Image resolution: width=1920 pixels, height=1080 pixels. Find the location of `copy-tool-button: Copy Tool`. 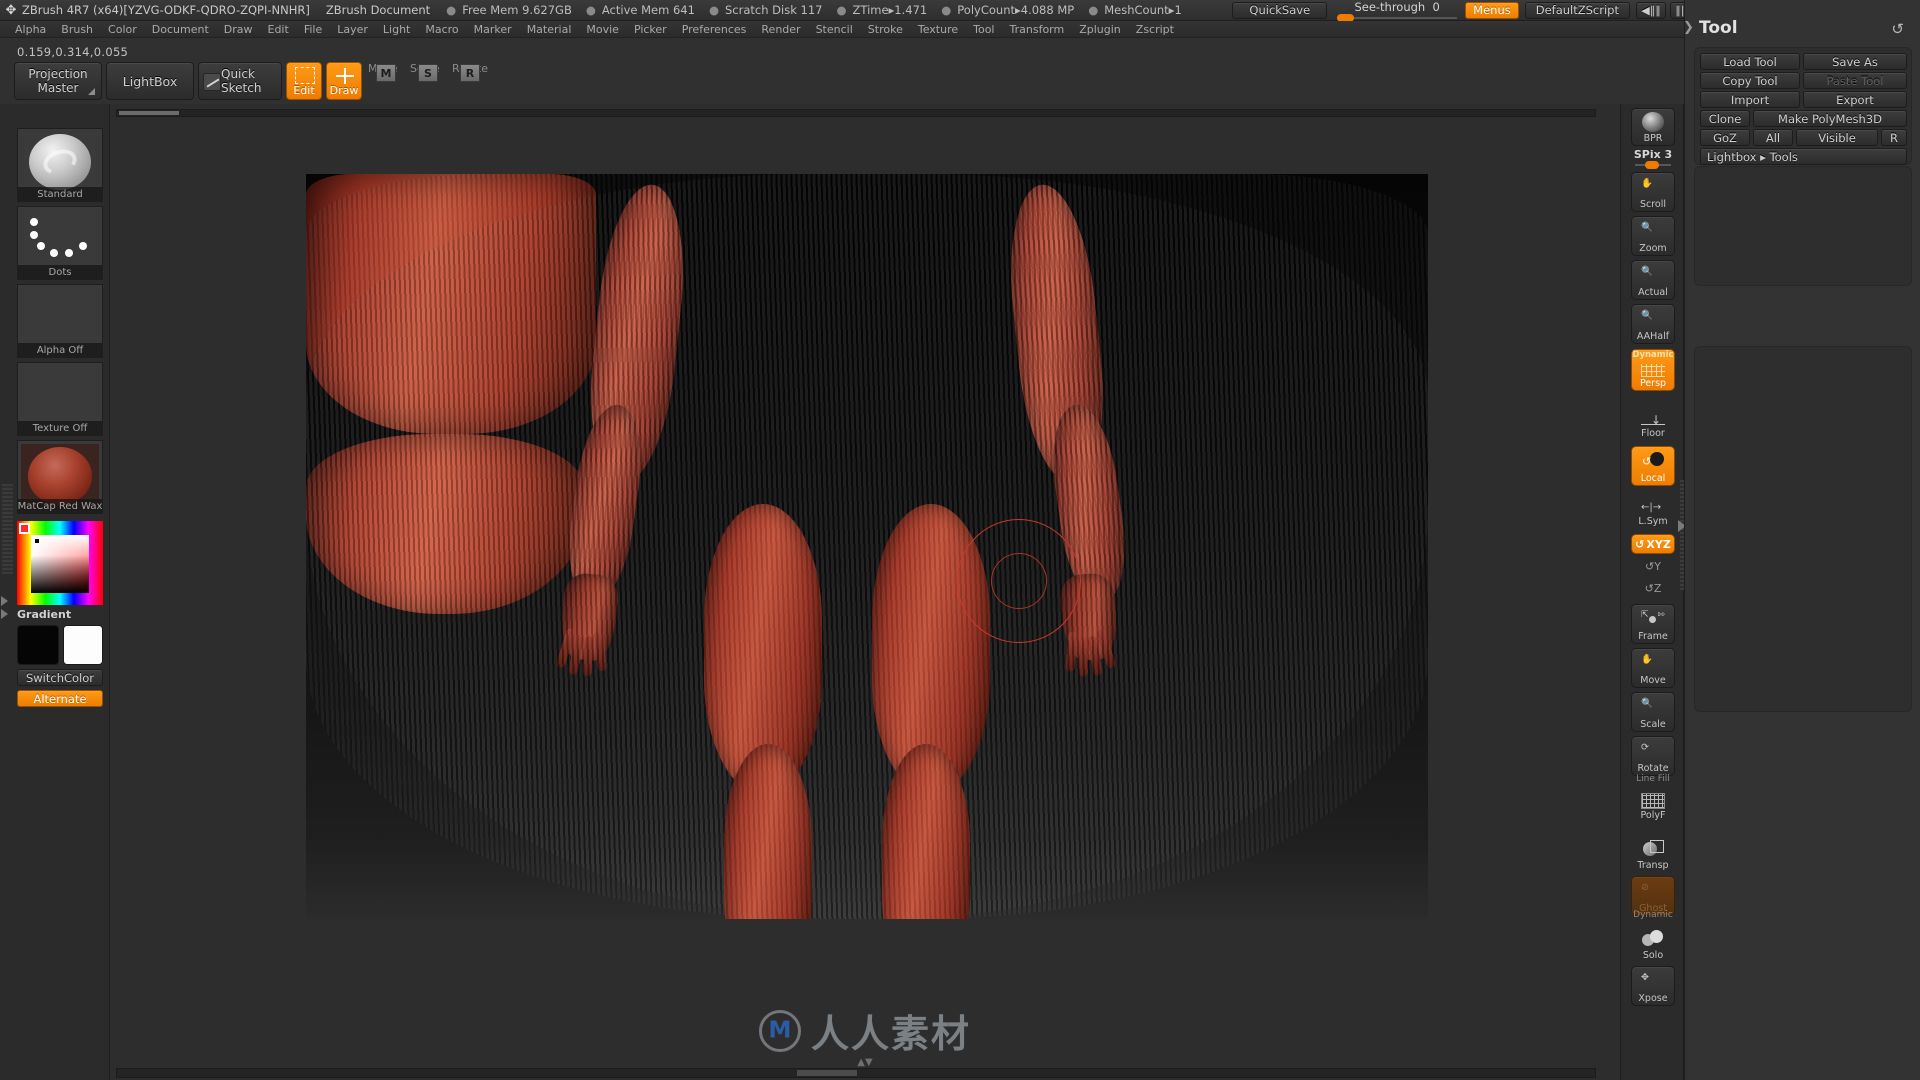

copy-tool-button: Copy Tool is located at coordinates (1750, 80).